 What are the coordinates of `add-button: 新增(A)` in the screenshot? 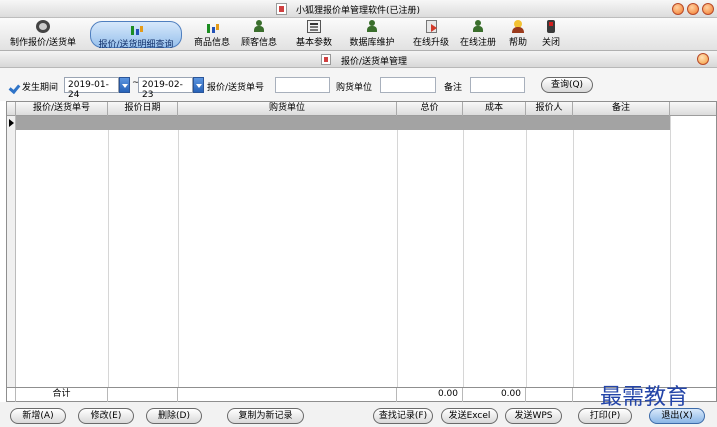 It's located at (38, 416).